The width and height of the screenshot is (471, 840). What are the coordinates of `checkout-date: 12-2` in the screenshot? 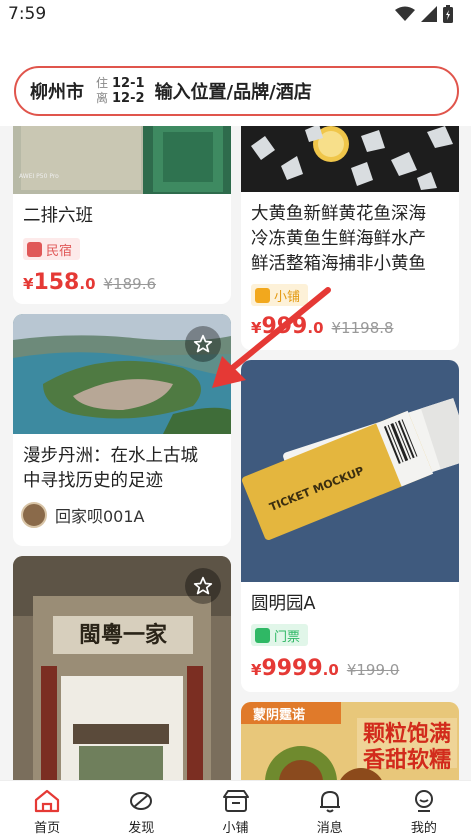 It's located at (128, 98).